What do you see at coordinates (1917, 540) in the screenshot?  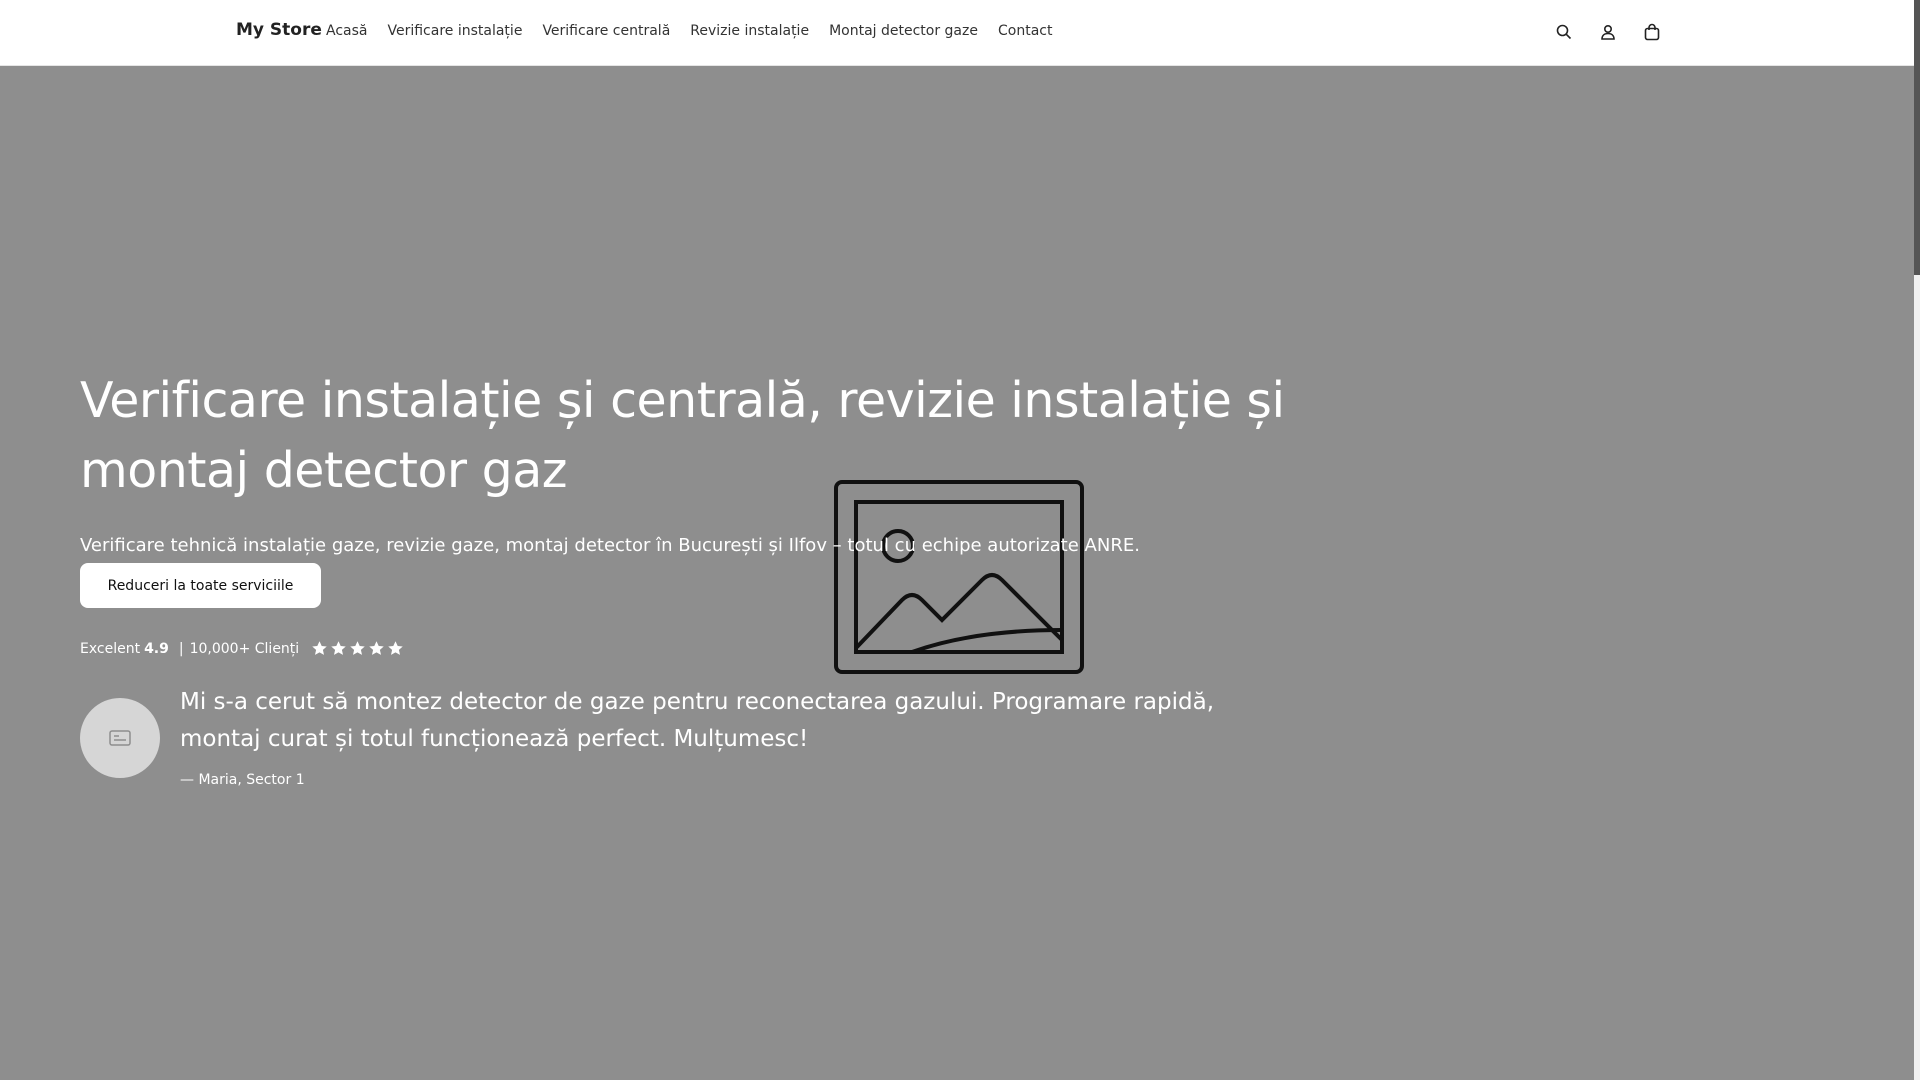 I see `page-scrollbar` at bounding box center [1917, 540].